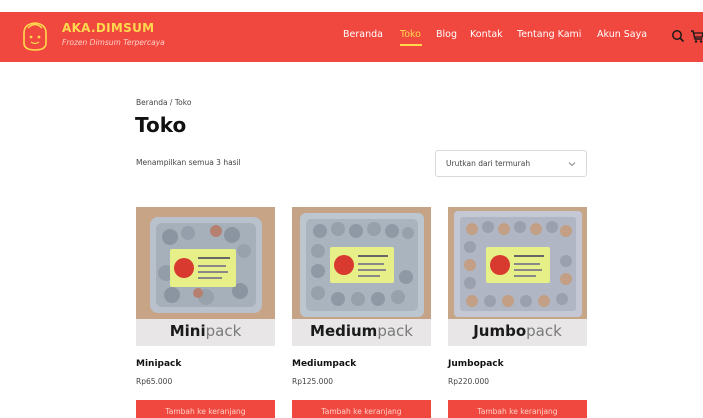 The height and width of the screenshot is (418, 703). What do you see at coordinates (312, 381) in the screenshot?
I see `product-price: Rp125.000` at bounding box center [312, 381].